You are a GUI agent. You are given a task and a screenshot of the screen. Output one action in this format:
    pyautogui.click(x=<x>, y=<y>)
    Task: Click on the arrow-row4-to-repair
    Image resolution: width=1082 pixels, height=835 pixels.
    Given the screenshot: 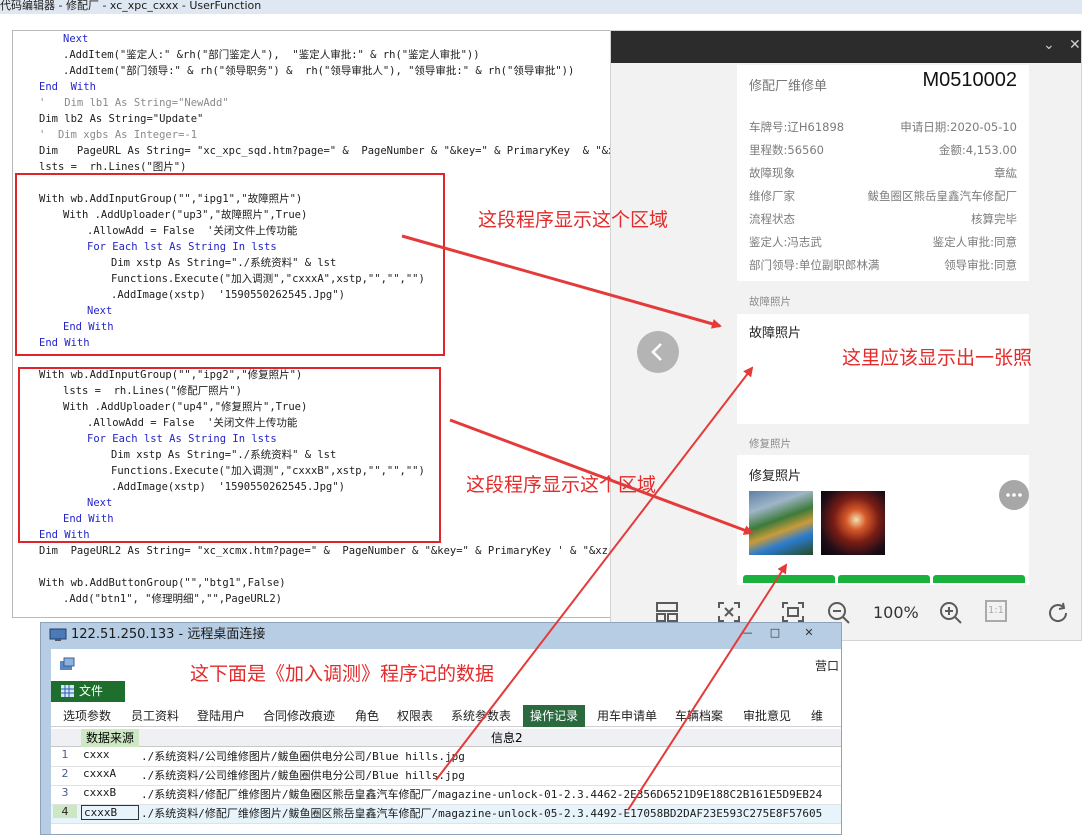 What is the action you would take?
    pyautogui.click(x=707, y=687)
    